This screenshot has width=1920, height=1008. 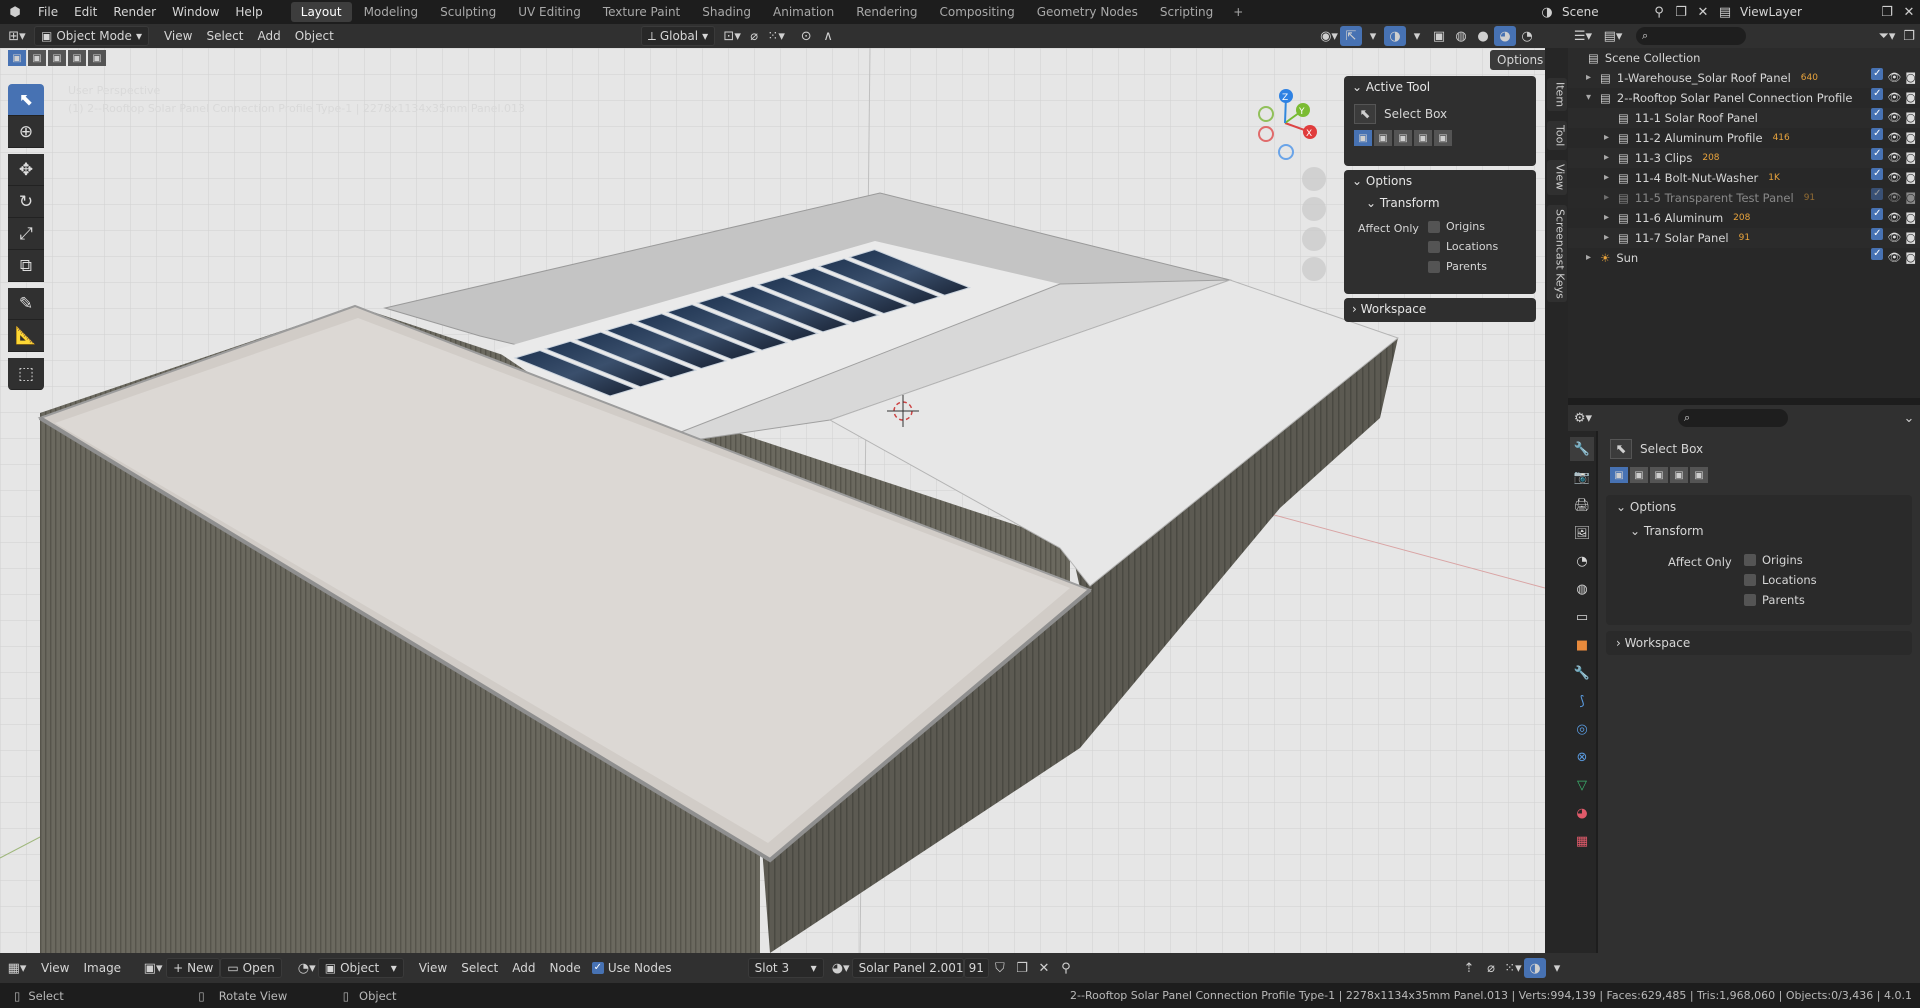 I want to click on mode-intersect-icon: ▣, so click(x=1443, y=138).